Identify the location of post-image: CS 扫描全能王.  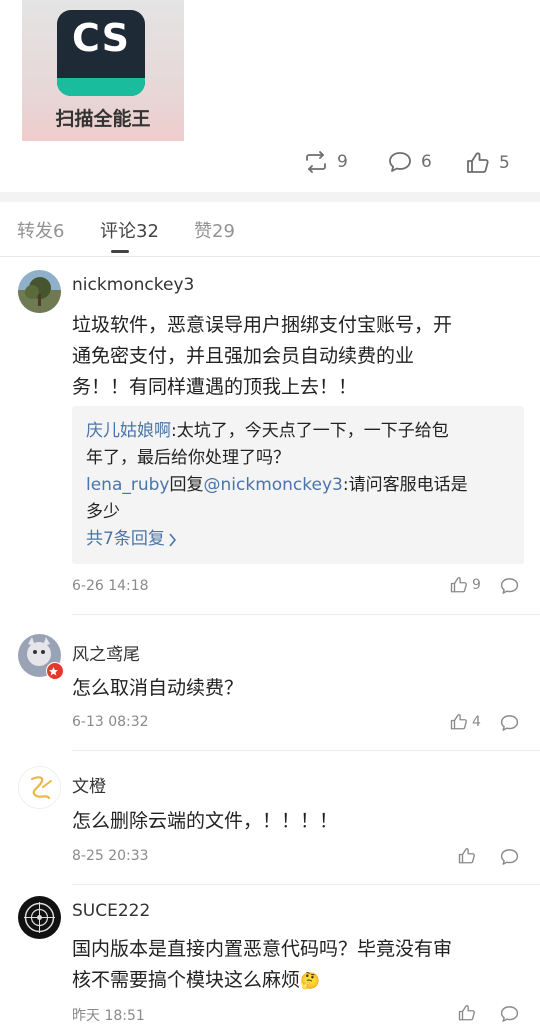
(103, 70).